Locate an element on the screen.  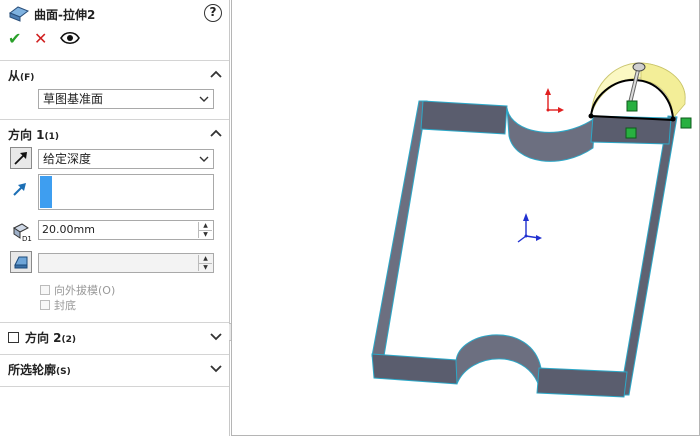
model-origin-icon is located at coordinates (529, 228).